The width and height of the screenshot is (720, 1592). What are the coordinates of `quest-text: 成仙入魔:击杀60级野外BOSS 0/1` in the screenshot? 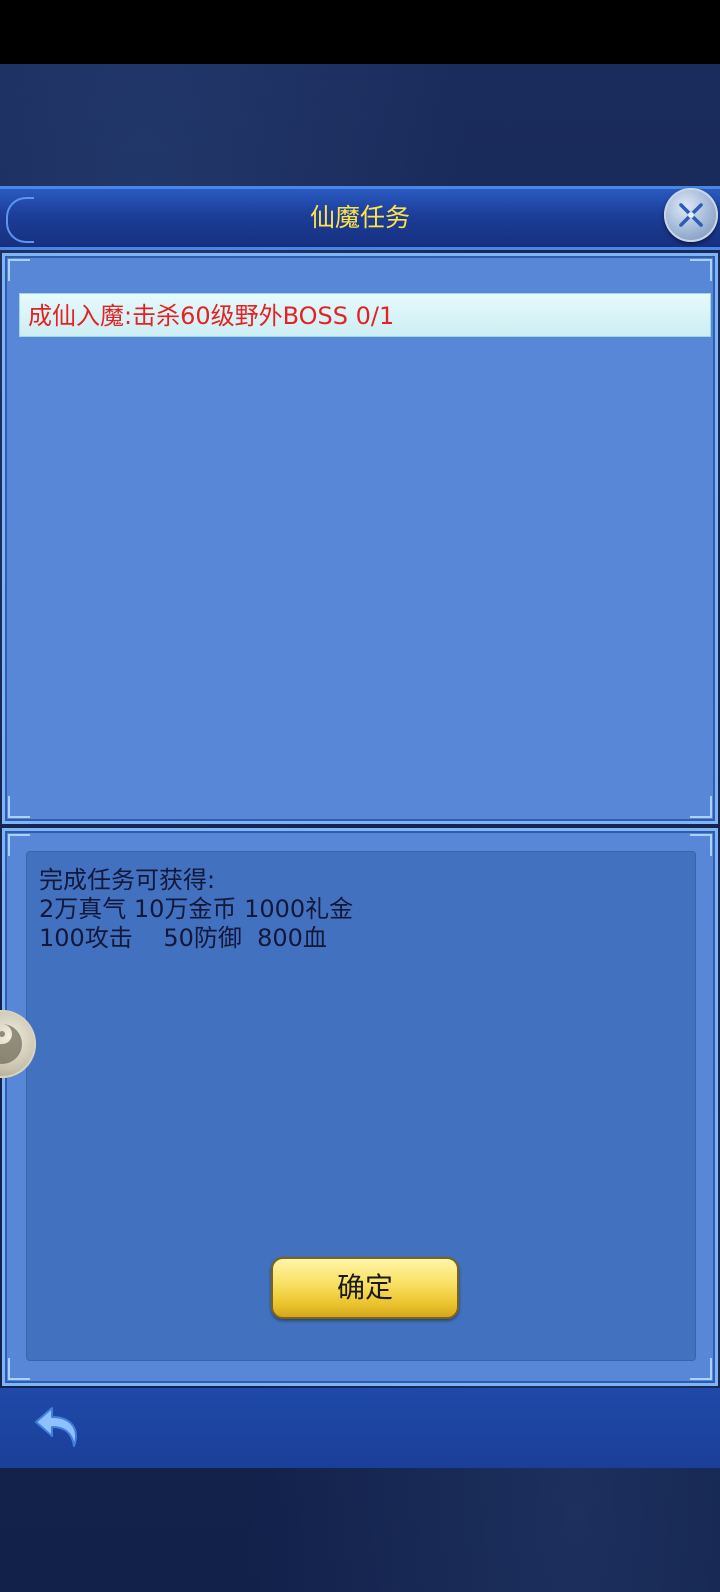 It's located at (211, 316).